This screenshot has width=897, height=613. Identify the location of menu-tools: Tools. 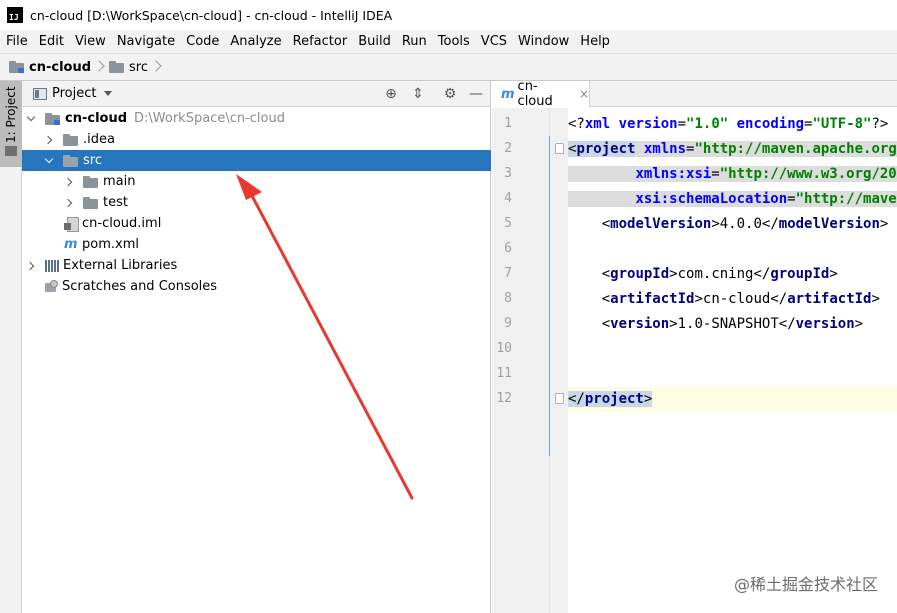
(453, 41).